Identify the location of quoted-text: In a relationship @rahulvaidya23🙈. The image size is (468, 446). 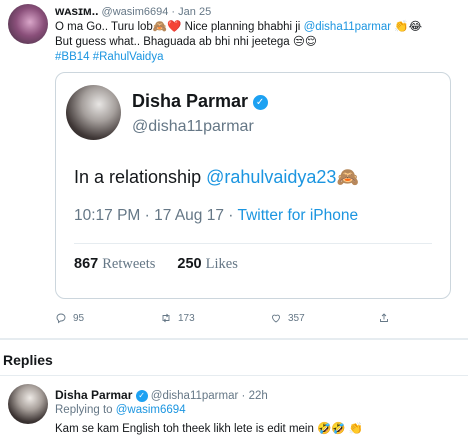
(216, 177).